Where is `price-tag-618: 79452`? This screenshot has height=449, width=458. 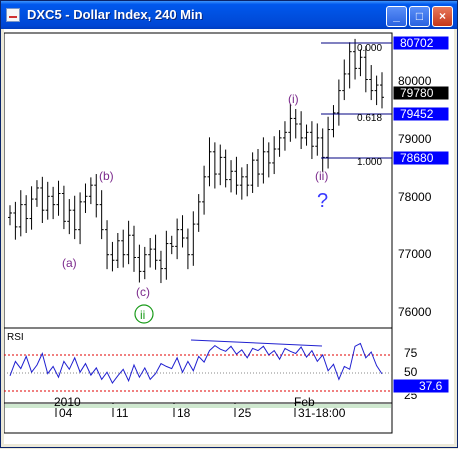
price-tag-618: 79452 is located at coordinates (421, 114).